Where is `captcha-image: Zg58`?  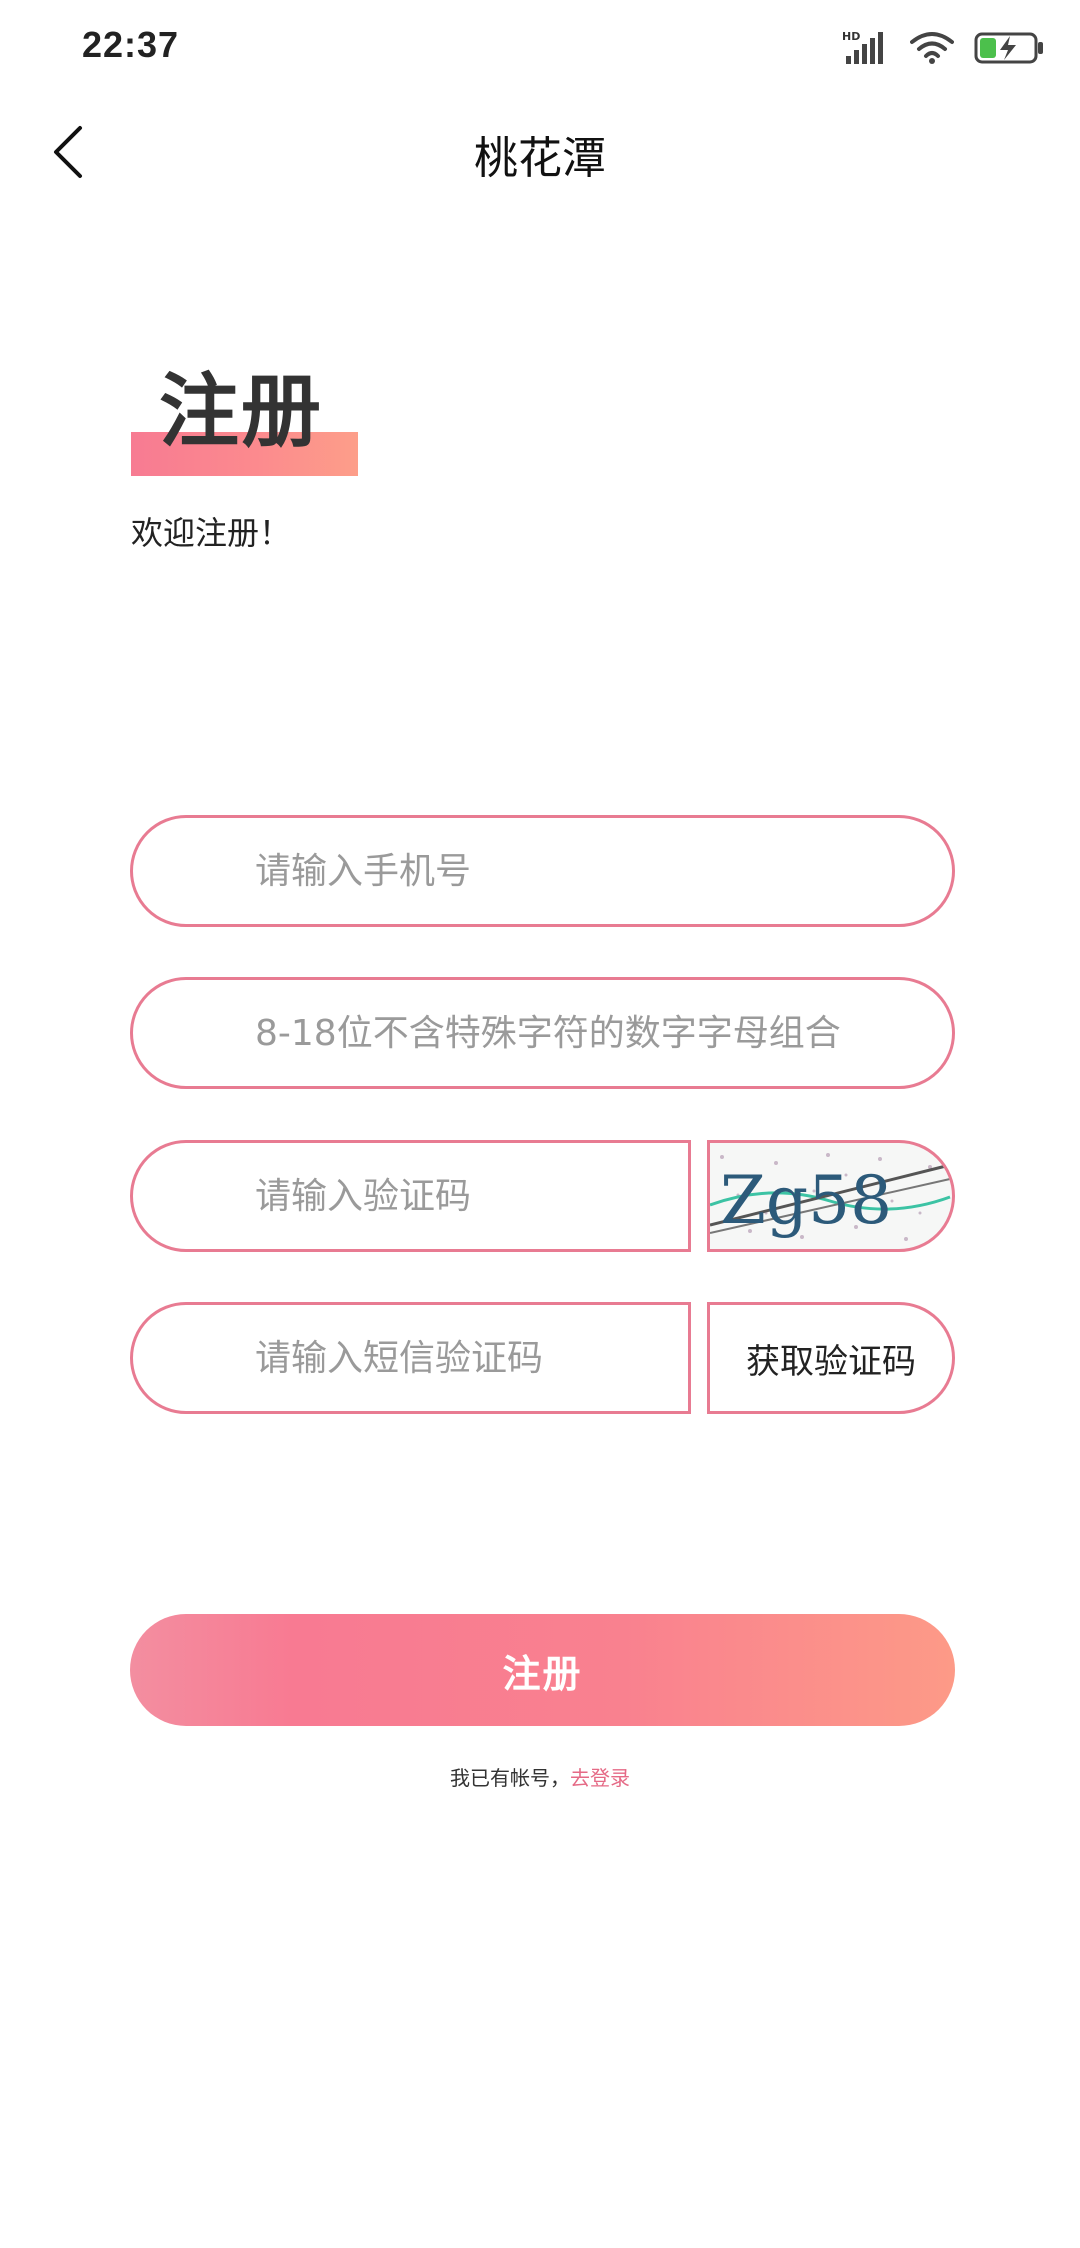
captcha-image: Zg58 is located at coordinates (831, 1196).